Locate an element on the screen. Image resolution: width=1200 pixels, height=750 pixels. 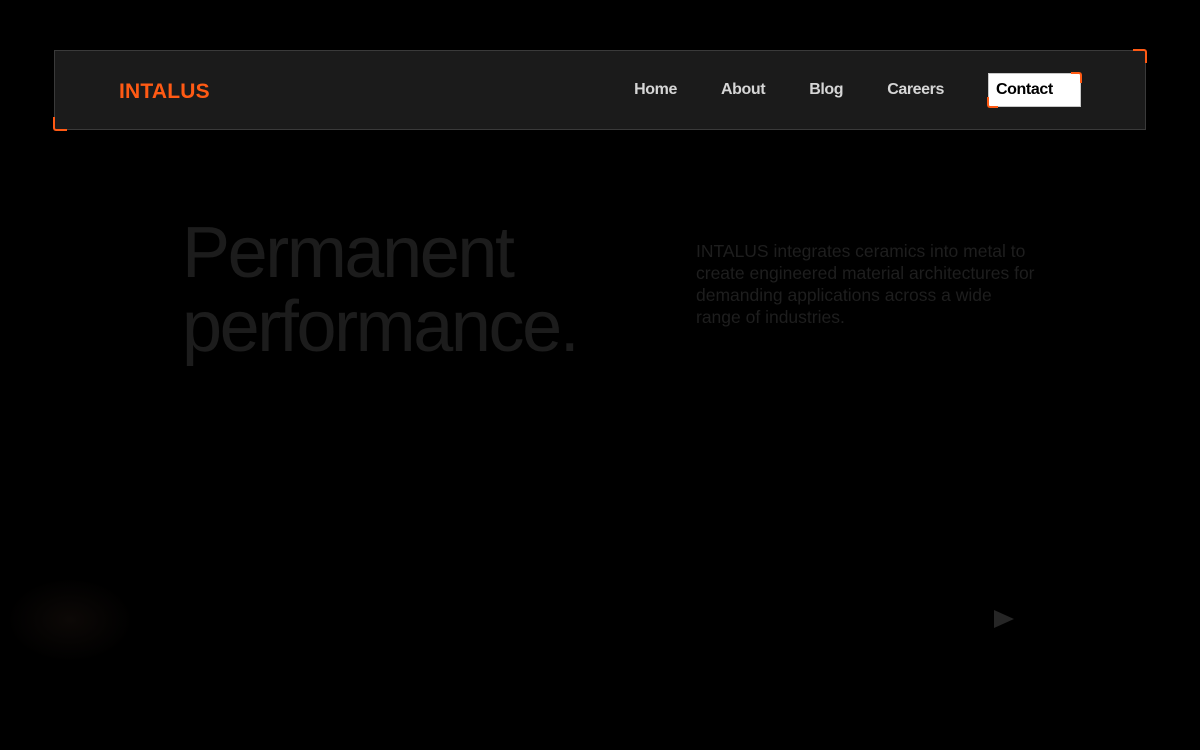
contact-corner-accent-top-right is located at coordinates (1076, 77).